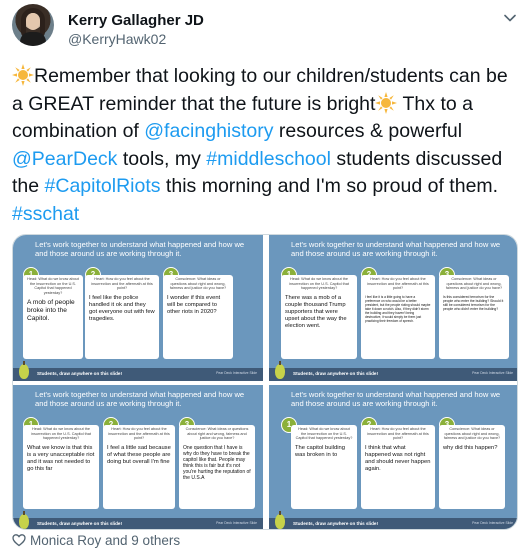  I want to click on avatar, so click(33, 25).